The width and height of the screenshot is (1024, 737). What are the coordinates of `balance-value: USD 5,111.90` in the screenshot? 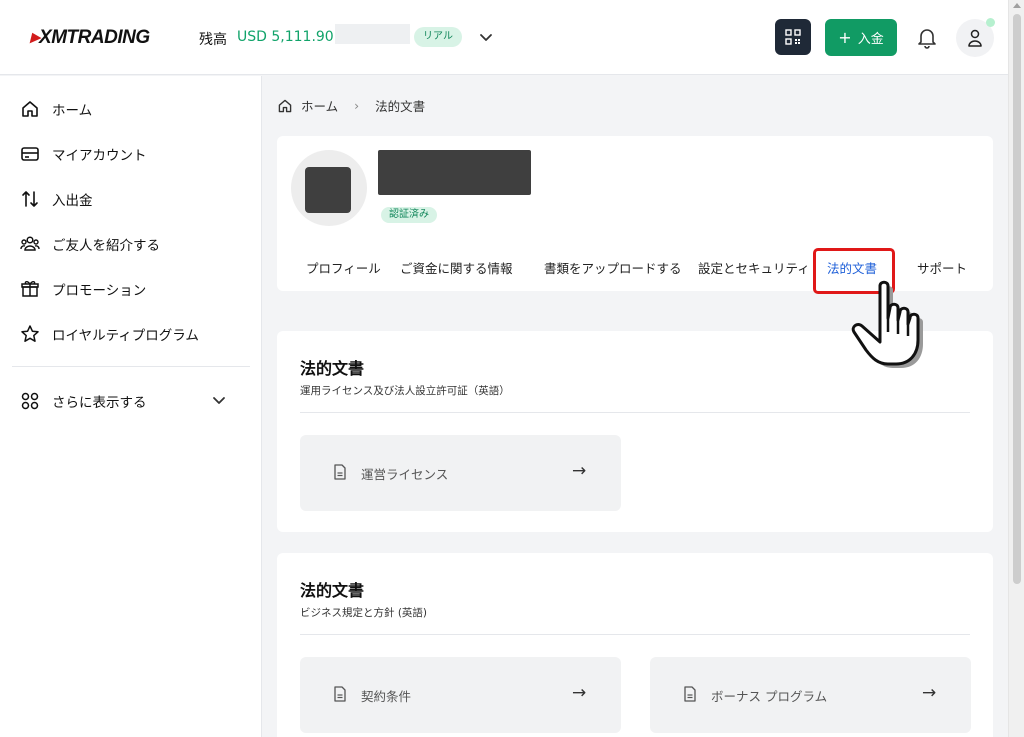 It's located at (285, 37).